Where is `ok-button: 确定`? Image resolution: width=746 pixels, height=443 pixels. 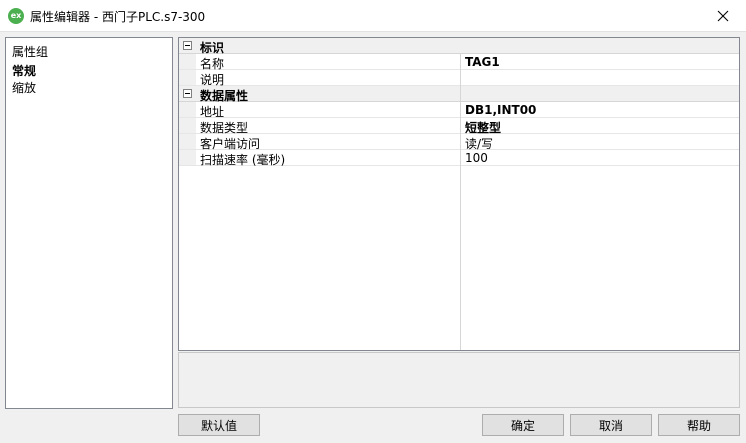 ok-button: 确定 is located at coordinates (523, 425).